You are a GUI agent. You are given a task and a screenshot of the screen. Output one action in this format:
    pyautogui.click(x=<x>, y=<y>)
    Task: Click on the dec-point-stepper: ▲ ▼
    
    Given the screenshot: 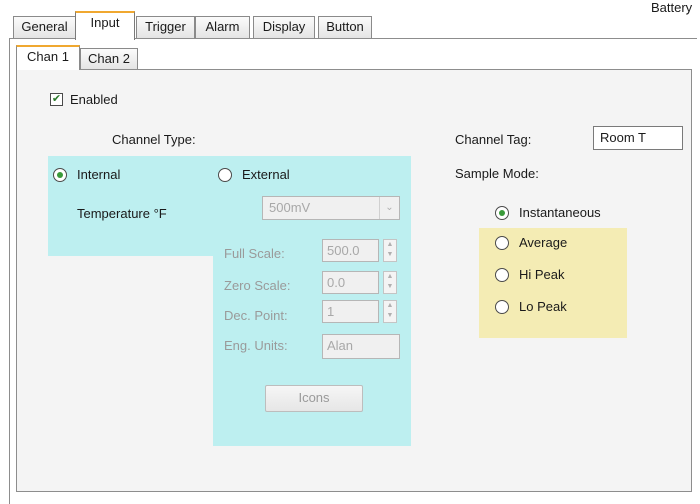 What is the action you would take?
    pyautogui.click(x=390, y=311)
    